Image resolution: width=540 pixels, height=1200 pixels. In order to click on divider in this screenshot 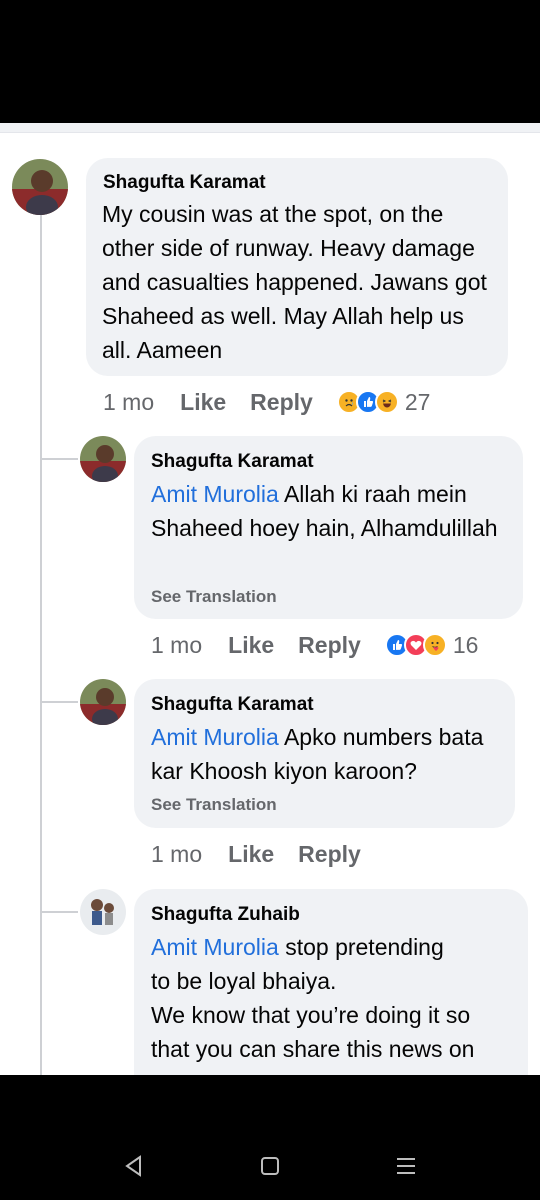, I will do `click(270, 128)`.